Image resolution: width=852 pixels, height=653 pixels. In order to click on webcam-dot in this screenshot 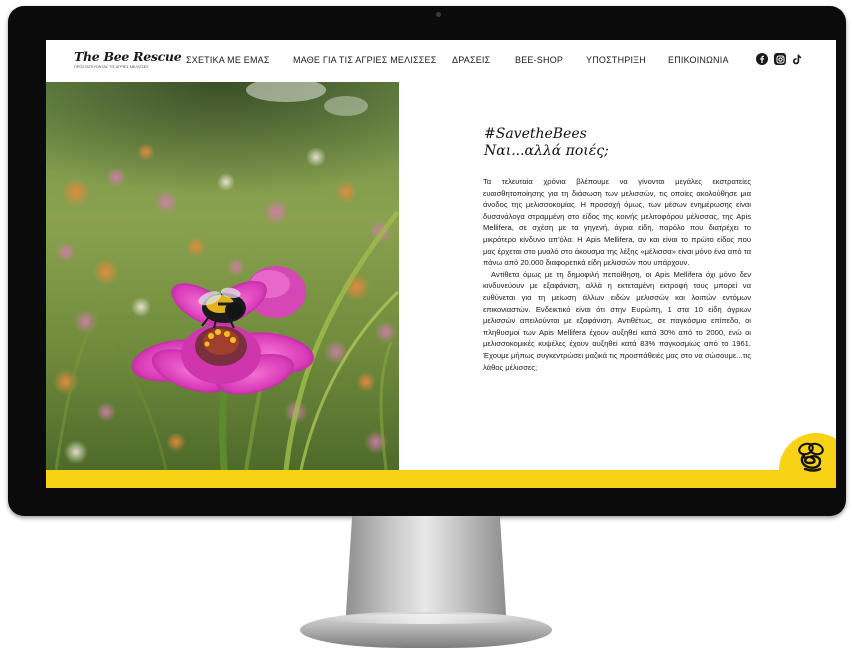, I will do `click(438, 14)`.